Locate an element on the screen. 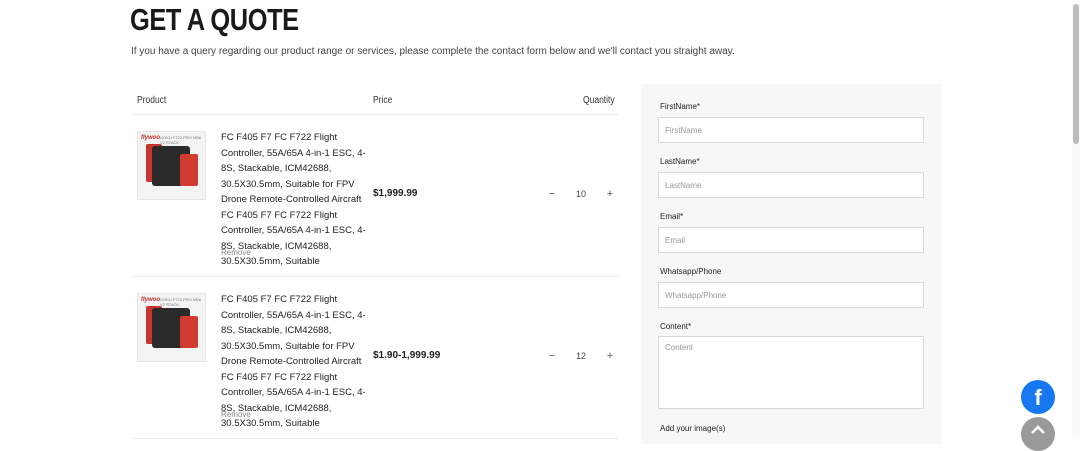  product-price: $1,999.99 is located at coordinates (395, 193).